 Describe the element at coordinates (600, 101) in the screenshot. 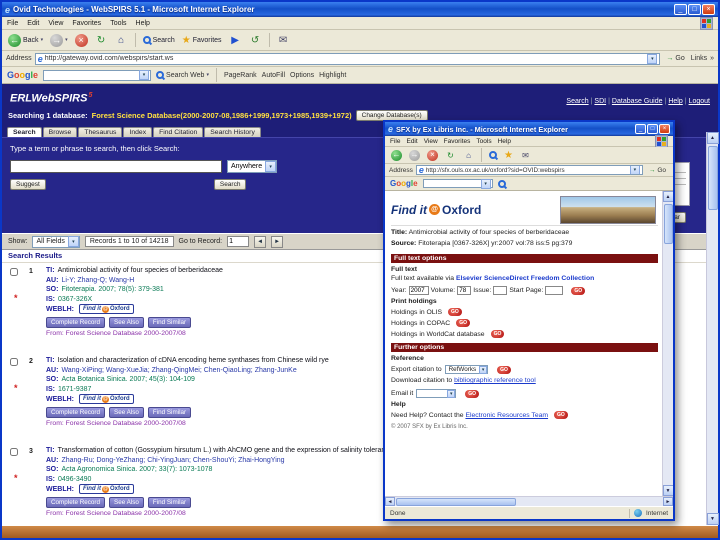

I see `nav-sdi-link: SDI` at that location.